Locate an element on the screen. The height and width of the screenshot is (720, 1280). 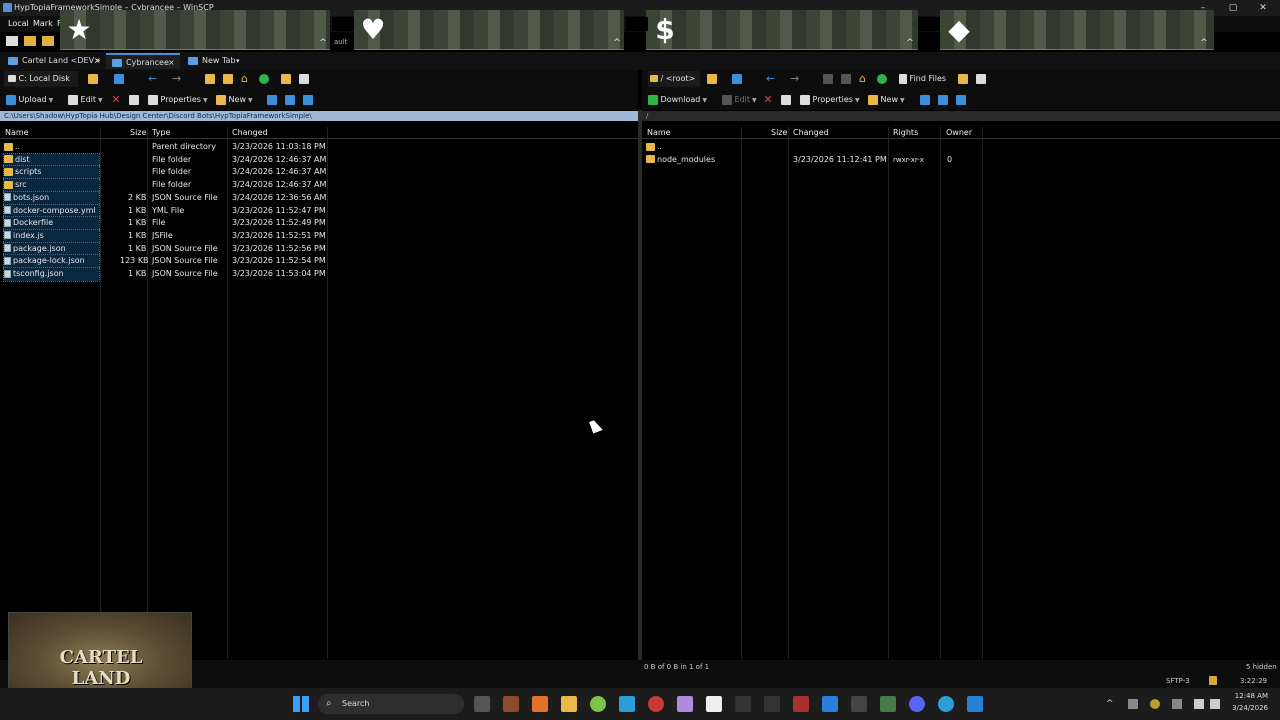
list-item: scripts File folder 3/24/2026 12:46:37 AM is located at coordinates (319, 173).